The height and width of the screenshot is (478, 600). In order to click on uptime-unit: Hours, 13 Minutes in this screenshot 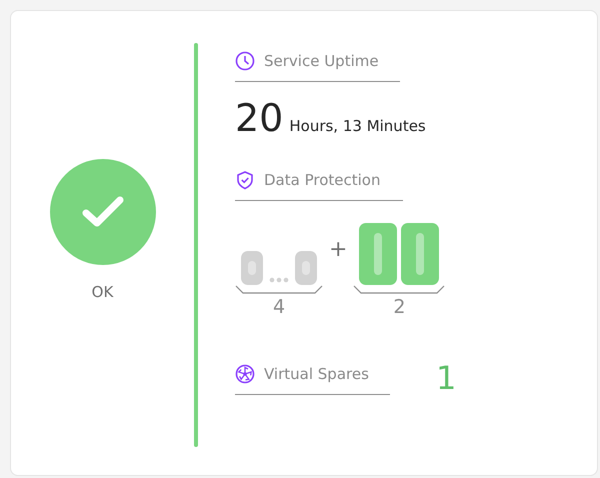, I will do `click(357, 126)`.